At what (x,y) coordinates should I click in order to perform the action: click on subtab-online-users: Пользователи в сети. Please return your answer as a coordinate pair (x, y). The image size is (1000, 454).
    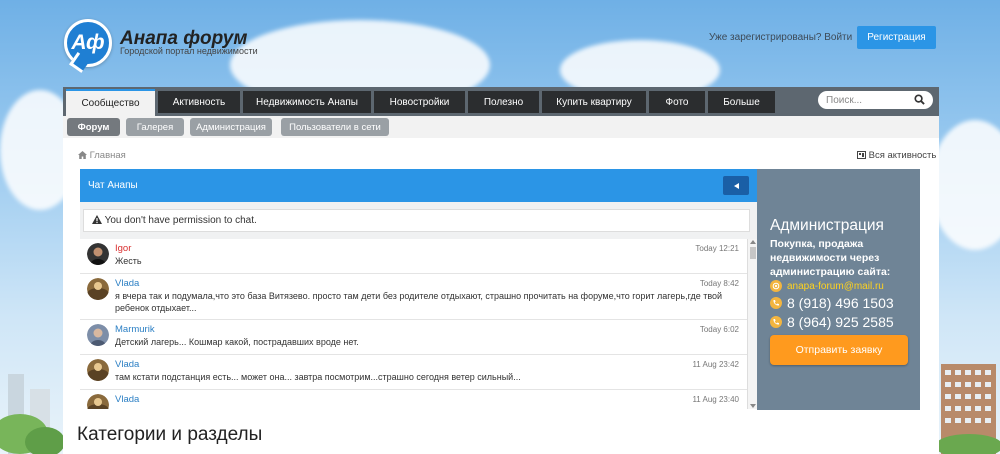
    Looking at the image, I should click on (335, 127).